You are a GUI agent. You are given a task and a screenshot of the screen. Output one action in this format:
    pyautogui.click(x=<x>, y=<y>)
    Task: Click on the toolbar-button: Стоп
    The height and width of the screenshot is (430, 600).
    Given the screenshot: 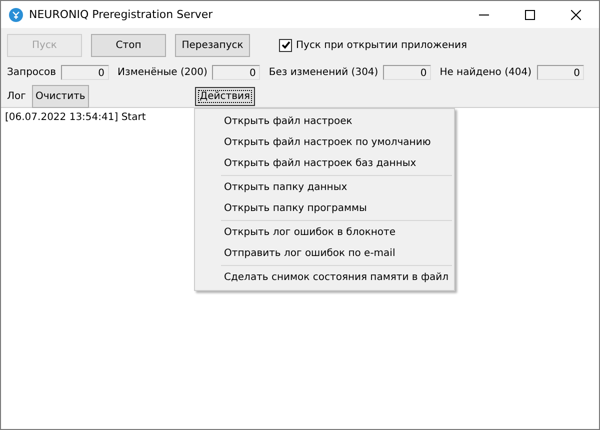 What is the action you would take?
    pyautogui.click(x=128, y=45)
    